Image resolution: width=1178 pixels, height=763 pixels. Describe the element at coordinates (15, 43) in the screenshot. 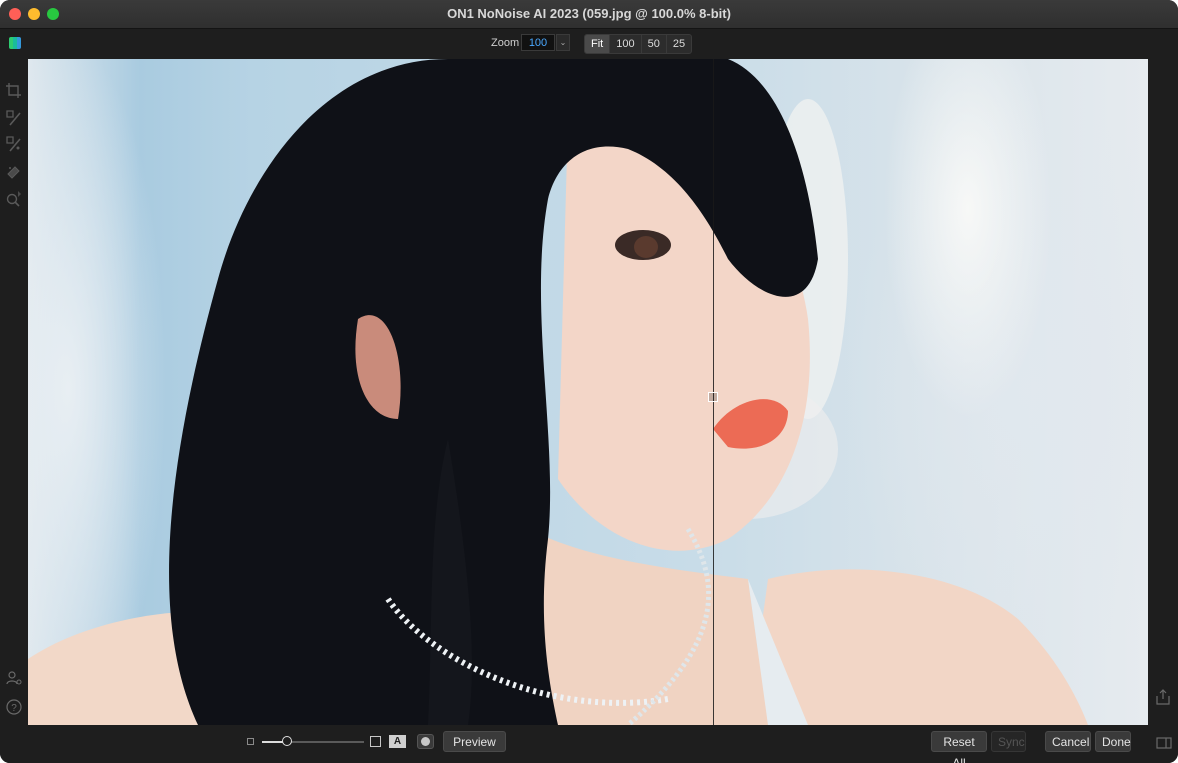

I see `app-logo-icon` at that location.